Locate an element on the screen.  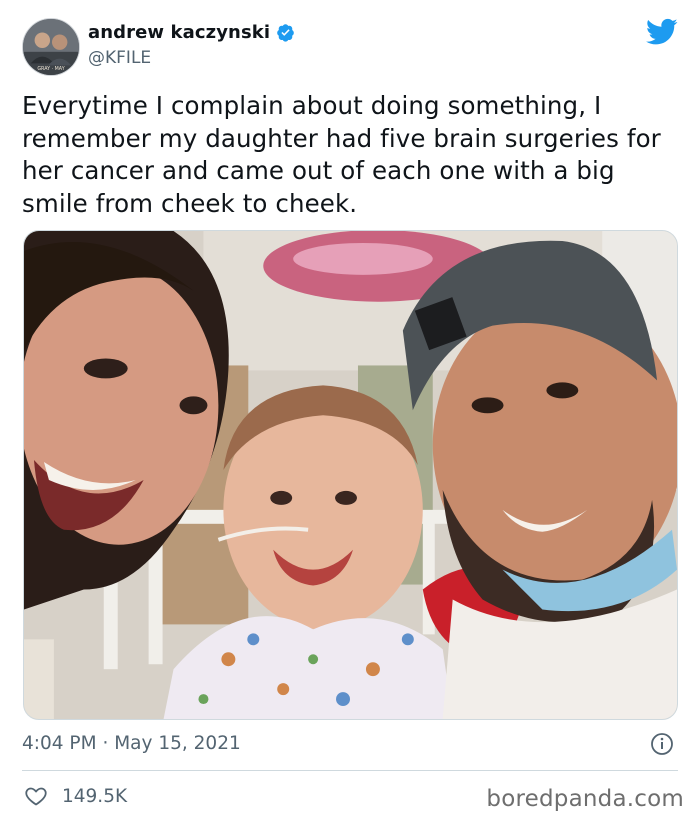
author-display-name: andrew kaczynski is located at coordinates (179, 32).